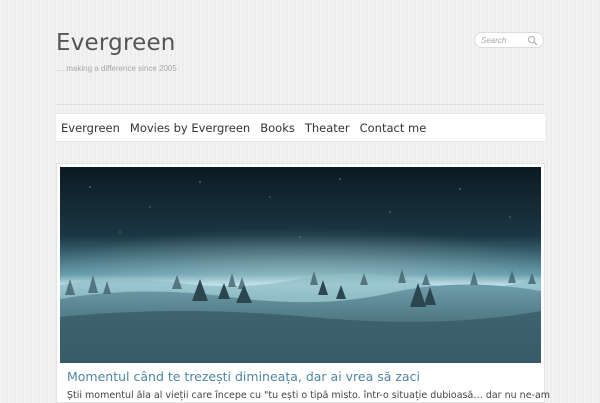  Describe the element at coordinates (393, 128) in the screenshot. I see `nav-item-contact: Contact me` at that location.